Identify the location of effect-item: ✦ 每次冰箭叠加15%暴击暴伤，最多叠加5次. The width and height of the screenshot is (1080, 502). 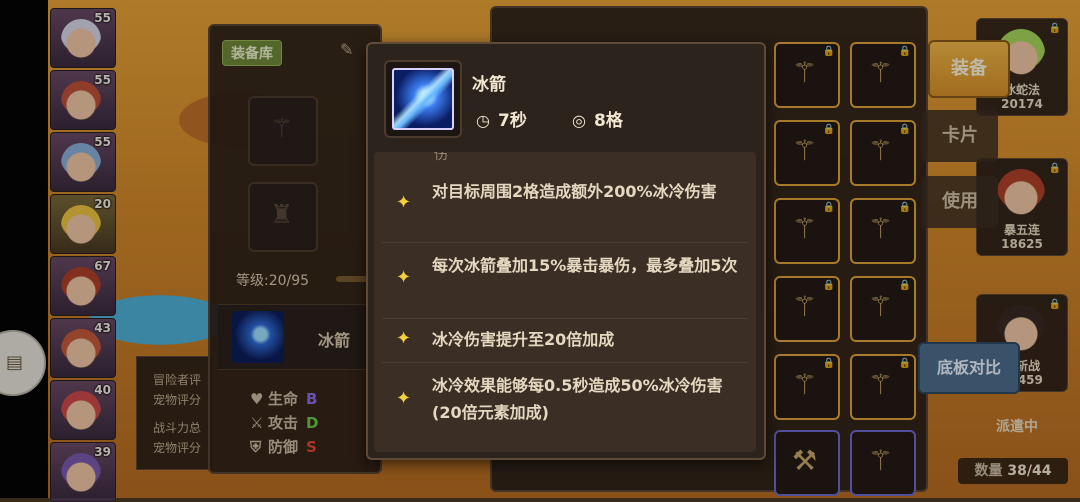
(565, 280).